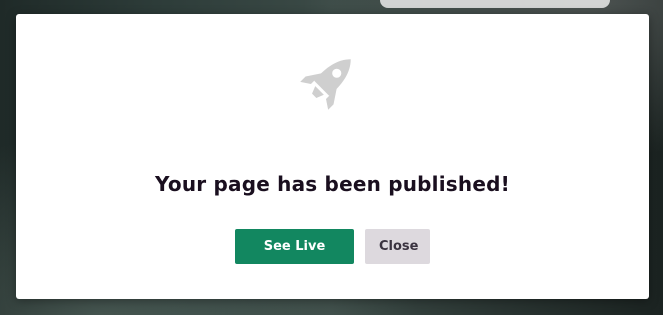  I want to click on close-button: Close, so click(397, 246).